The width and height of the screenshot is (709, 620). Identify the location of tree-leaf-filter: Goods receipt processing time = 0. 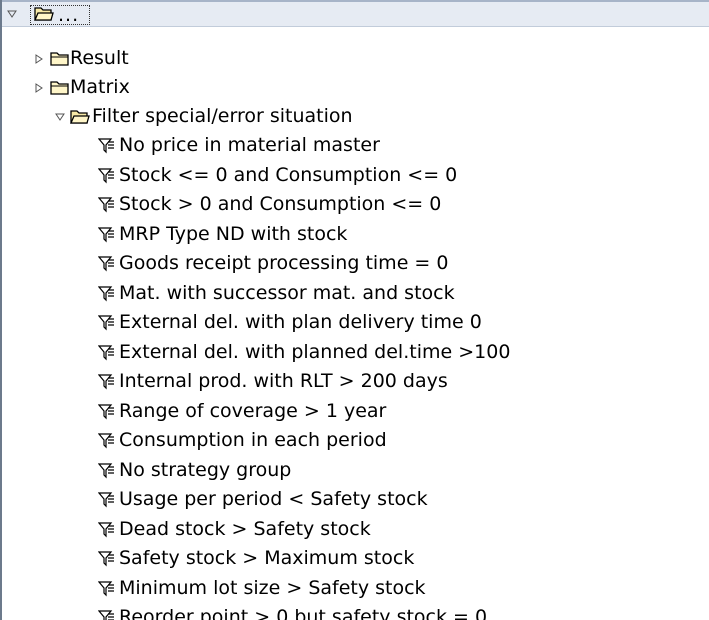
(355, 263).